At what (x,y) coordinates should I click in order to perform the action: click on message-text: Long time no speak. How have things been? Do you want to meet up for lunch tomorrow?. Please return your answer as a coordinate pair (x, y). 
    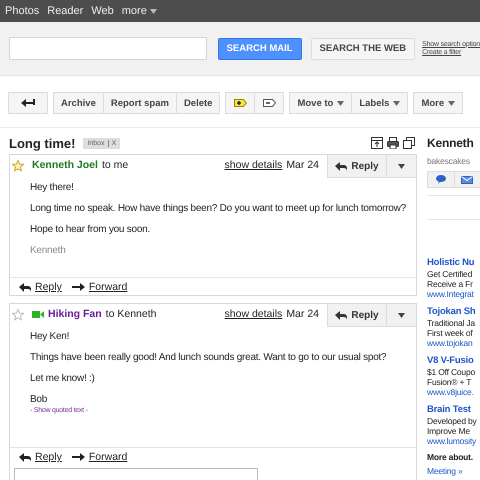
    Looking at the image, I should click on (218, 208).